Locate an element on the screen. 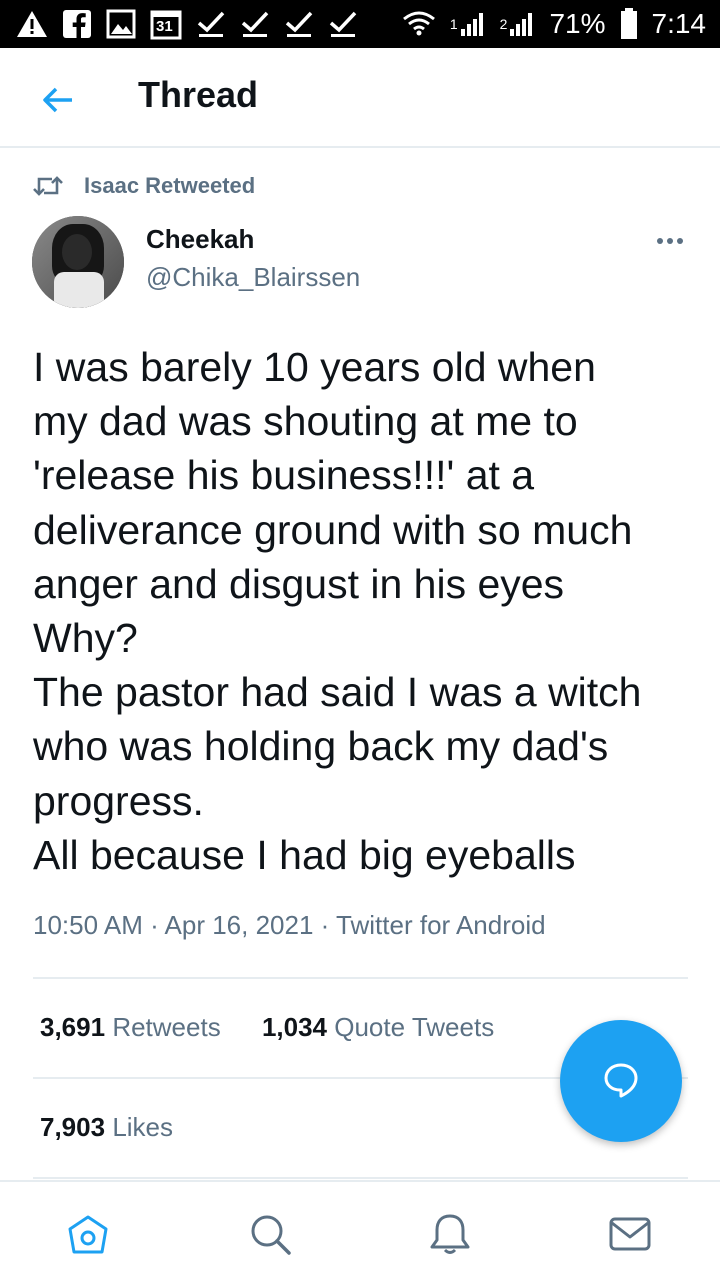  likes-row: 7,903 Likes is located at coordinates (106, 1127).